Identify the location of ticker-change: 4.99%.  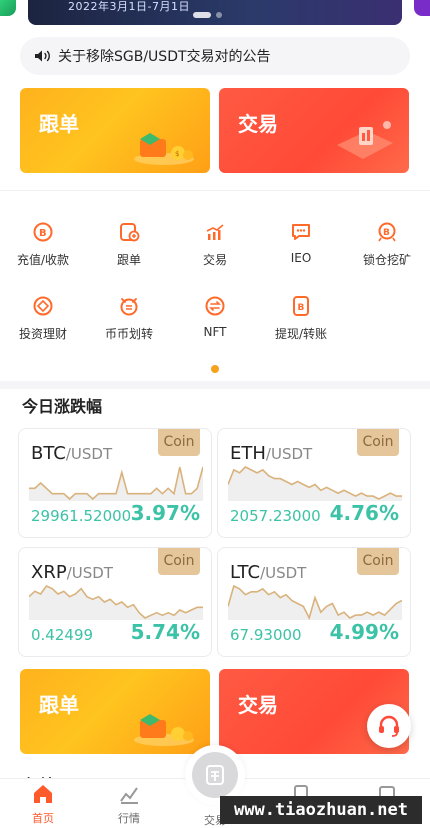
(364, 632).